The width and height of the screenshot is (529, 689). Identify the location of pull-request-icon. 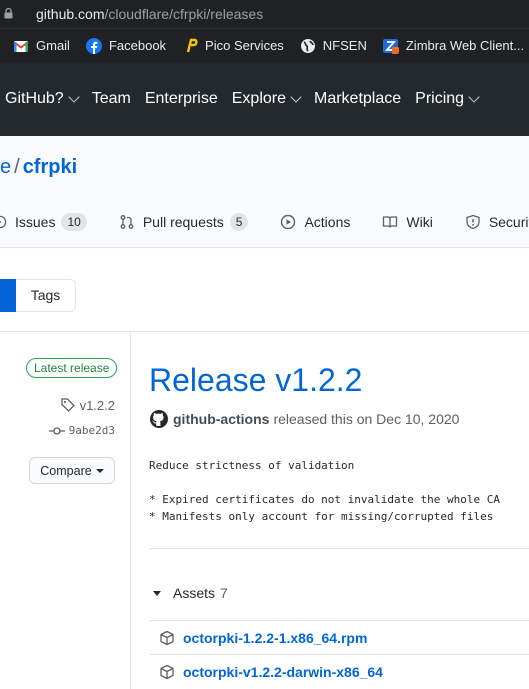
(127, 222).